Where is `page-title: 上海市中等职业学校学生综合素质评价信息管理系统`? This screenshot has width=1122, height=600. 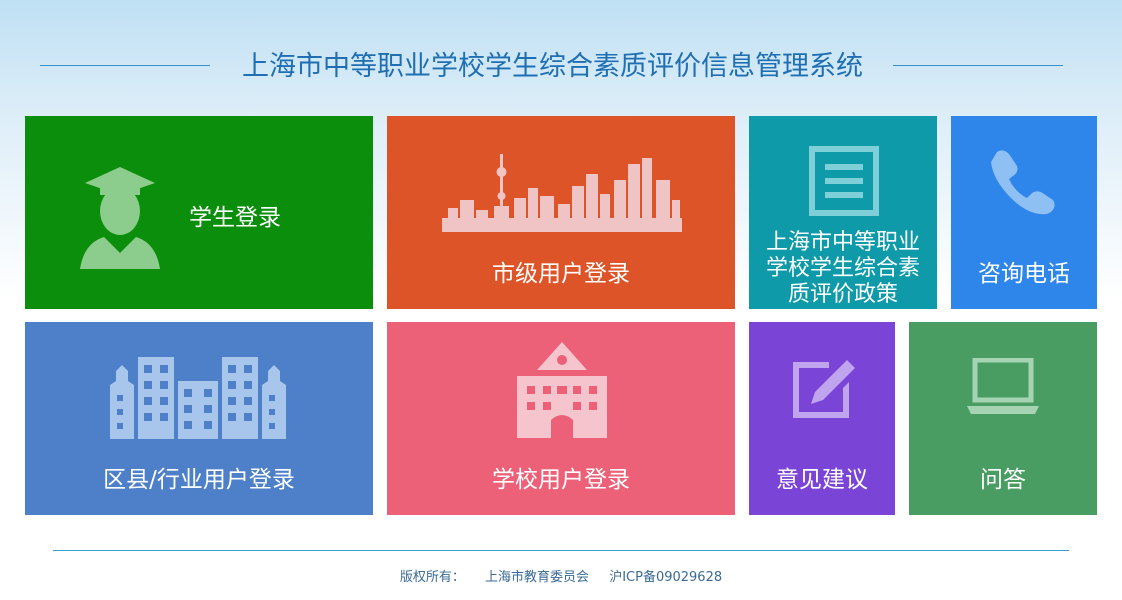
page-title: 上海市中等职业学校学生综合素质评价信息管理系统 is located at coordinates (552, 66).